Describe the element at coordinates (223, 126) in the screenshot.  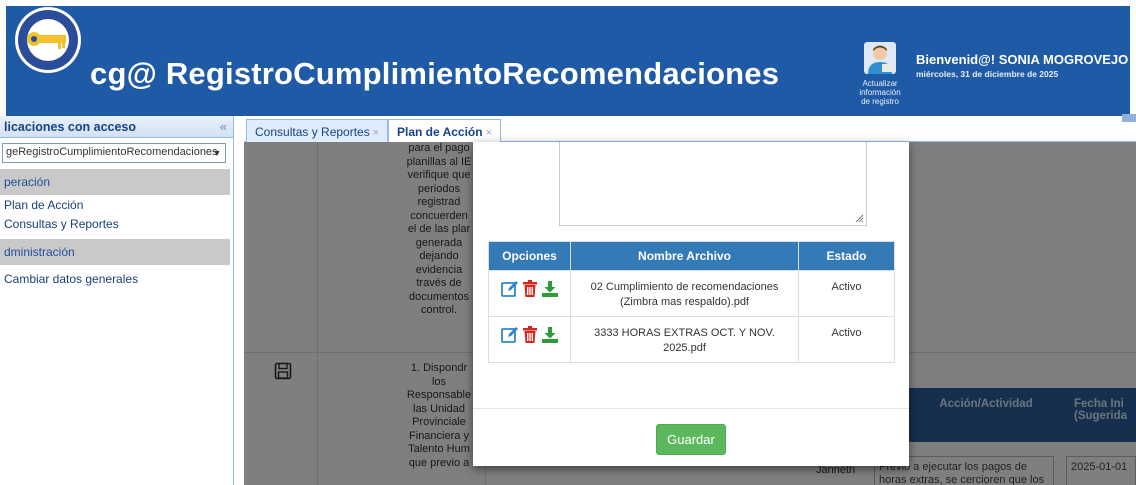
I see `collapse-icon: «` at that location.